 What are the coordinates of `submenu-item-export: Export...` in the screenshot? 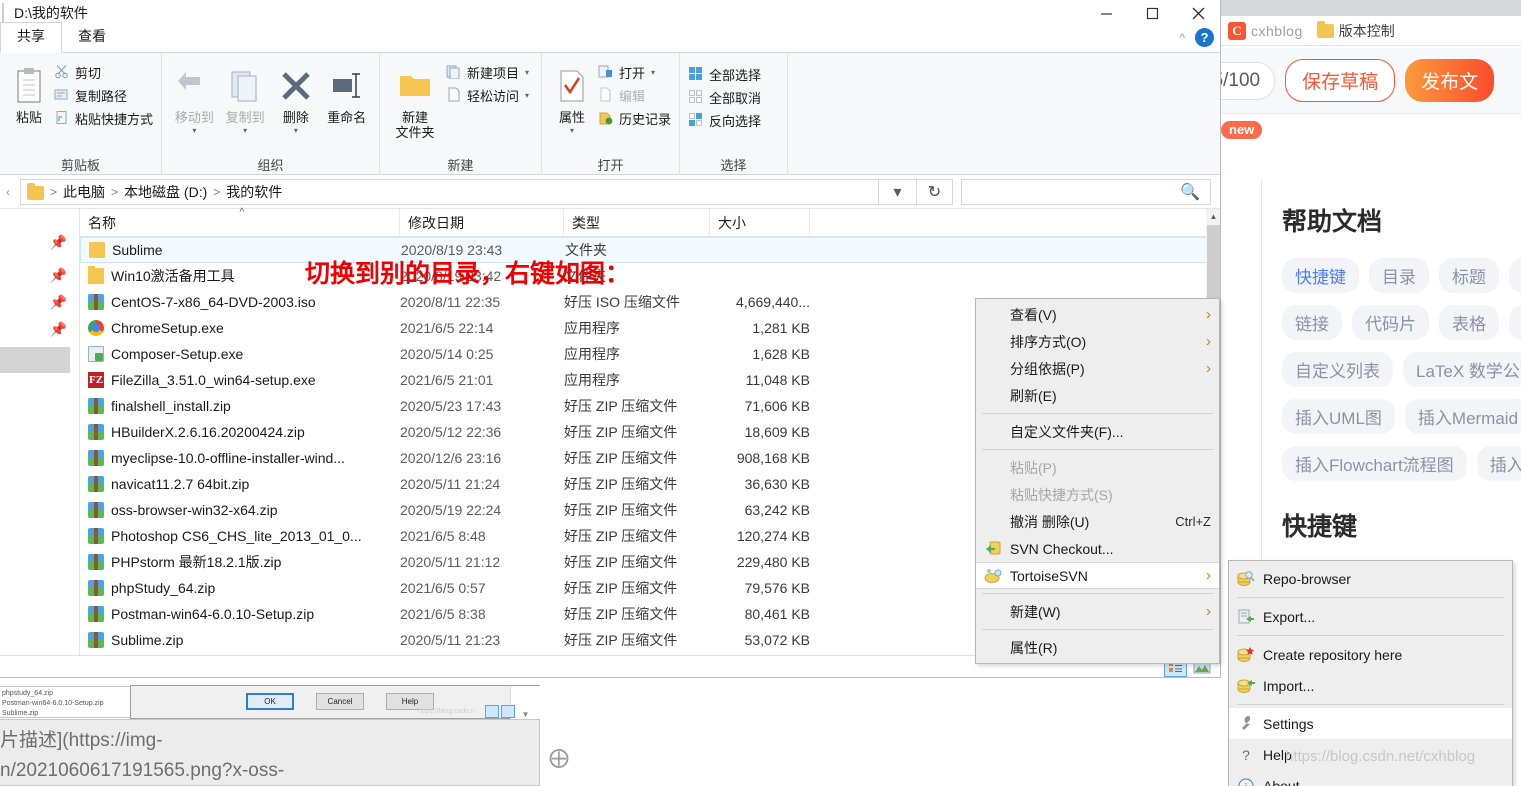 It's located at (1370, 616).